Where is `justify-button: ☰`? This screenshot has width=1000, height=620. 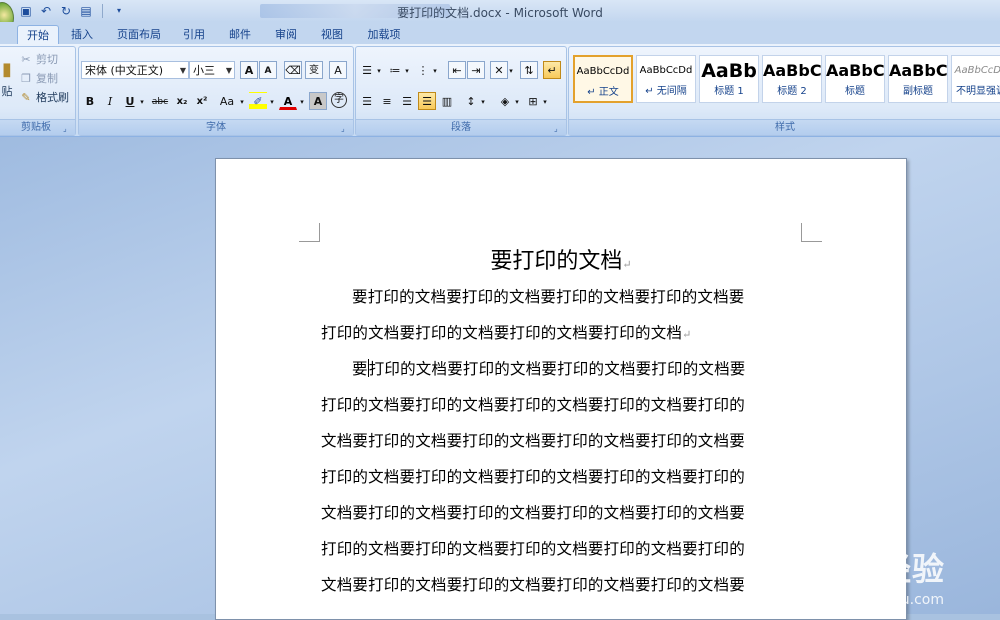
justify-button: ☰ is located at coordinates (427, 101).